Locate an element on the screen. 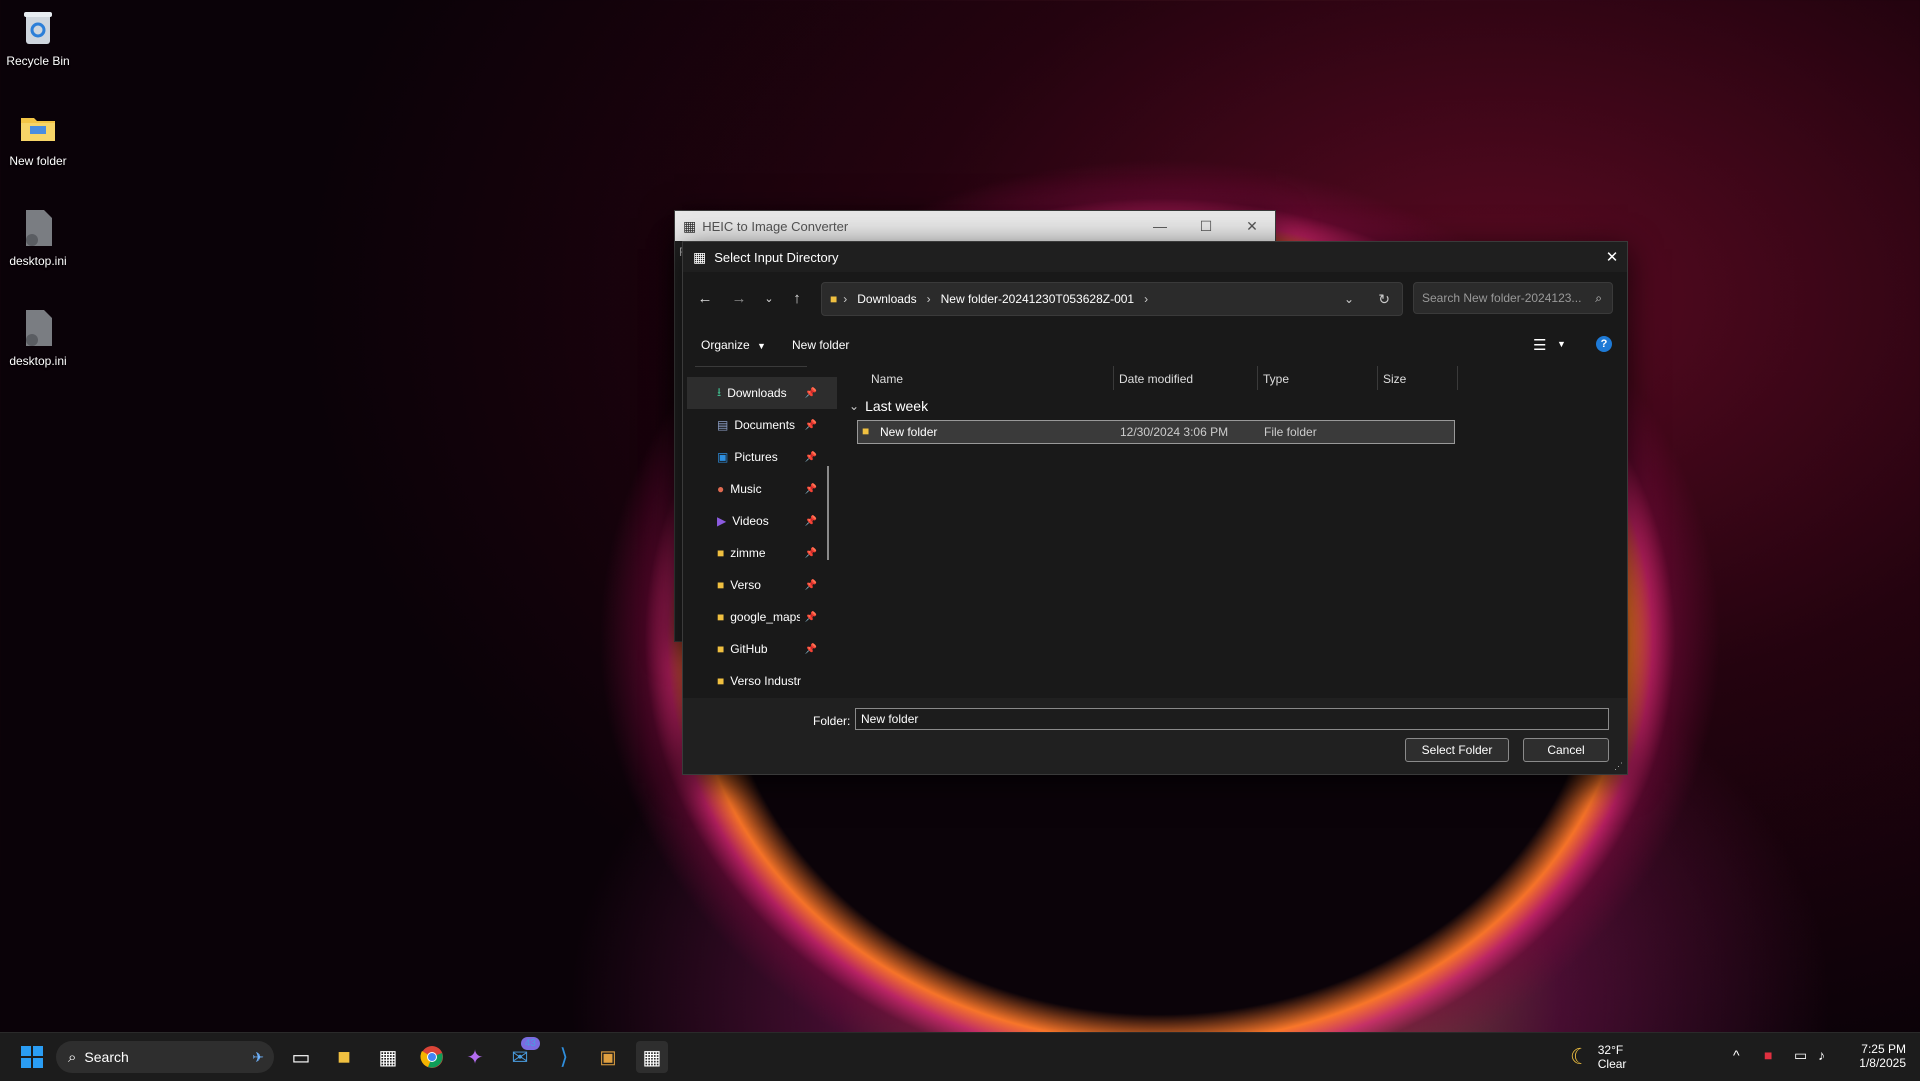 The height and width of the screenshot is (1081, 1920). clock: 7:25 PM 1/8/2025 is located at coordinates (1876, 1056).